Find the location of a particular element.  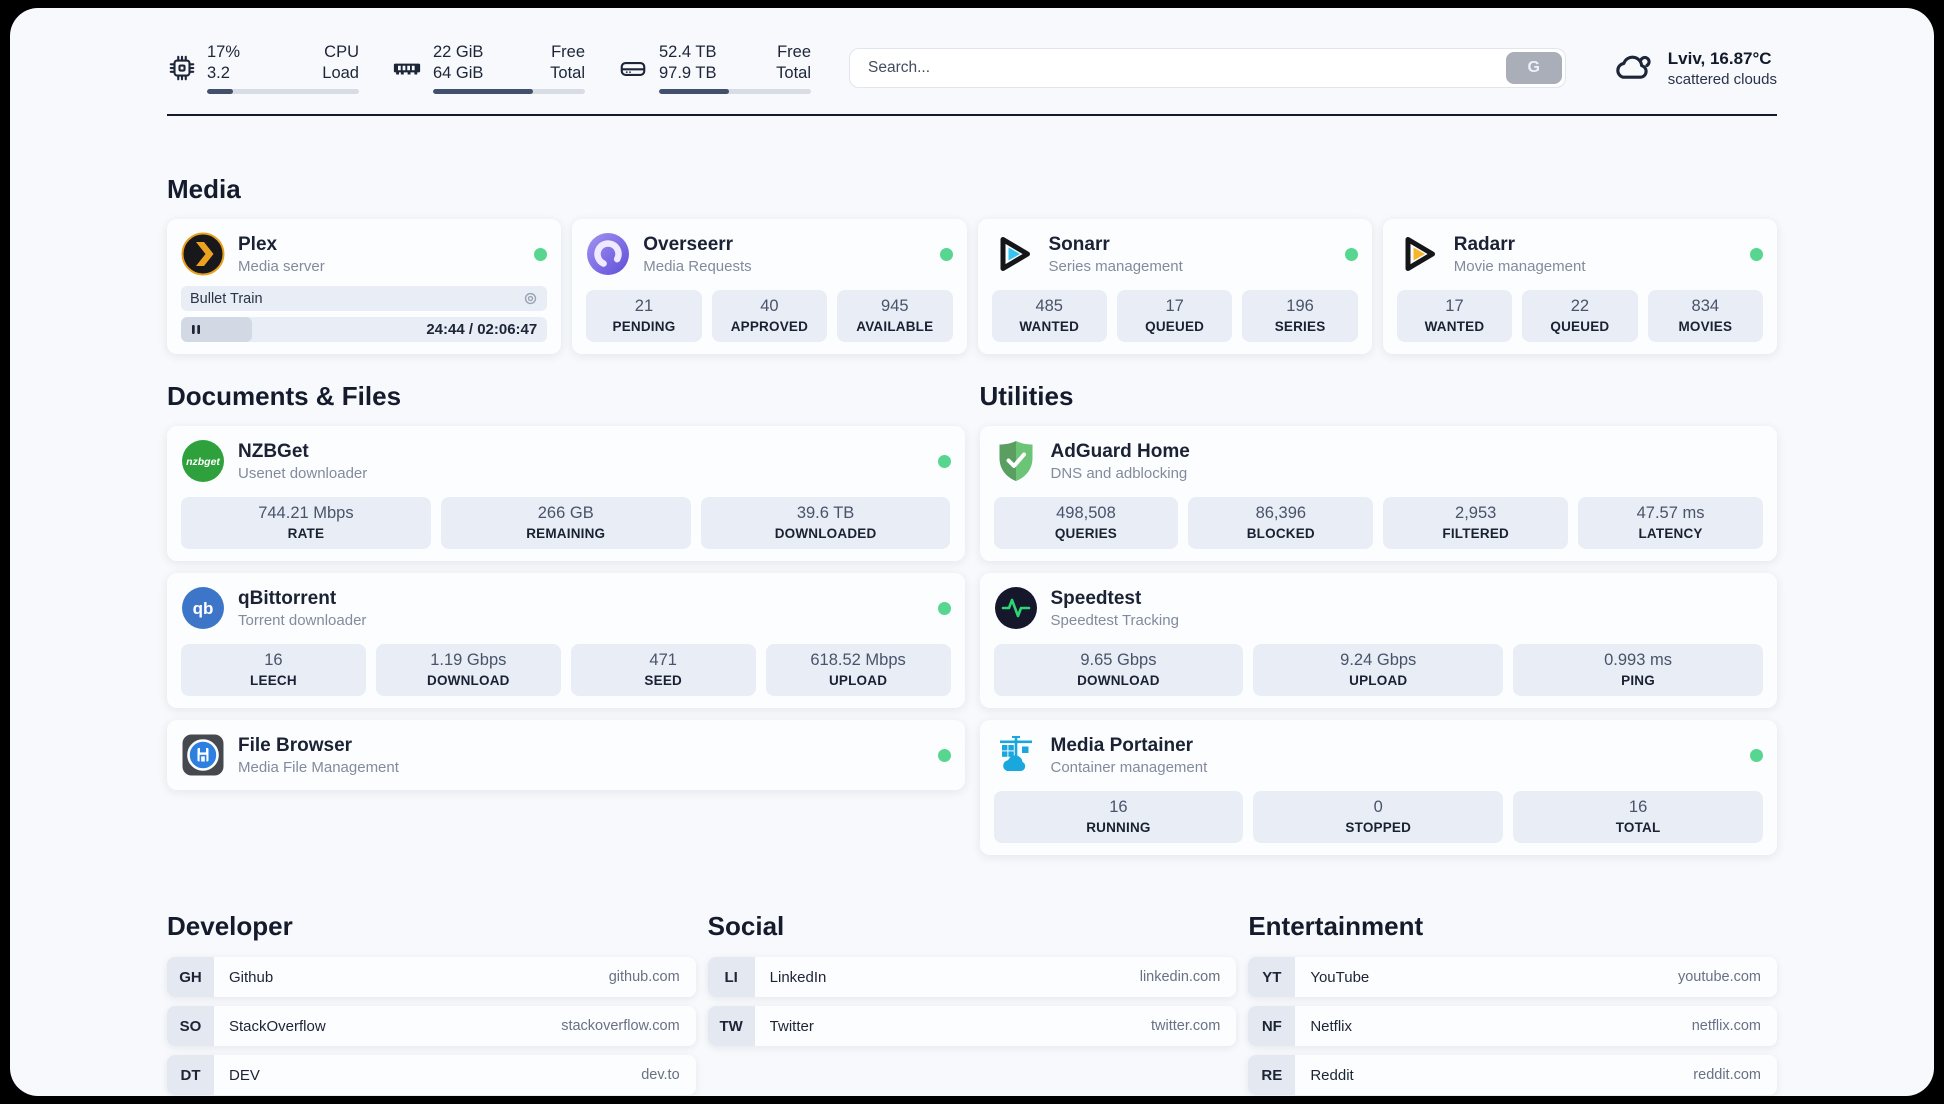

plex-icon is located at coordinates (203, 254).